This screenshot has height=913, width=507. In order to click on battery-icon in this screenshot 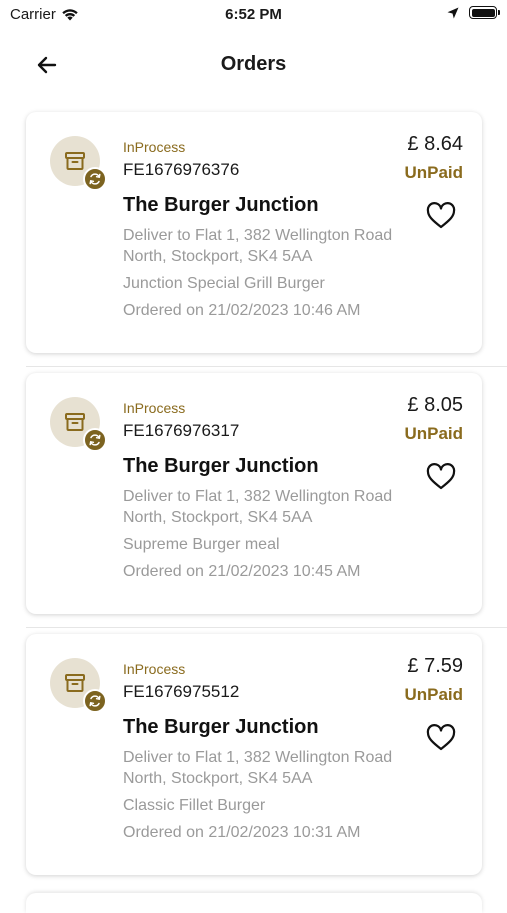, I will do `click(484, 12)`.